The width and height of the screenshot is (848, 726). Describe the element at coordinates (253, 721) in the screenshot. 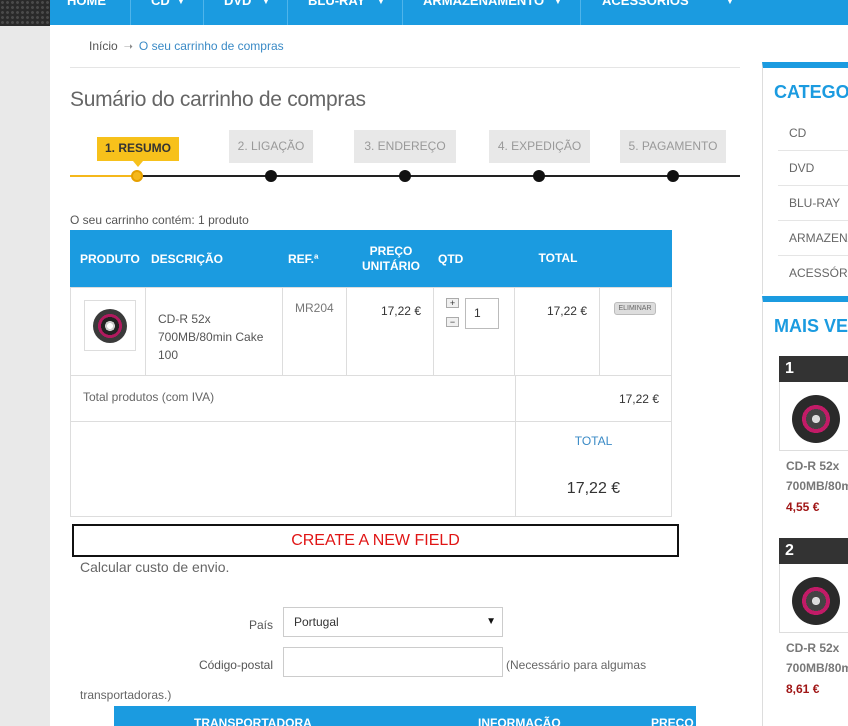

I see `col-carrier: Transportadora` at that location.